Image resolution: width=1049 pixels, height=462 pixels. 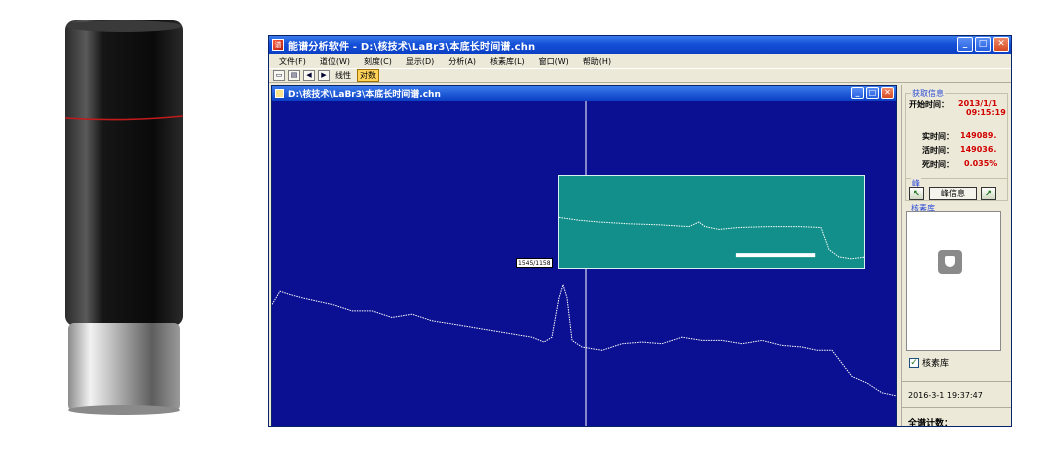 I want to click on timestamp: 2016-3-1 19:37:47, so click(x=945, y=395).